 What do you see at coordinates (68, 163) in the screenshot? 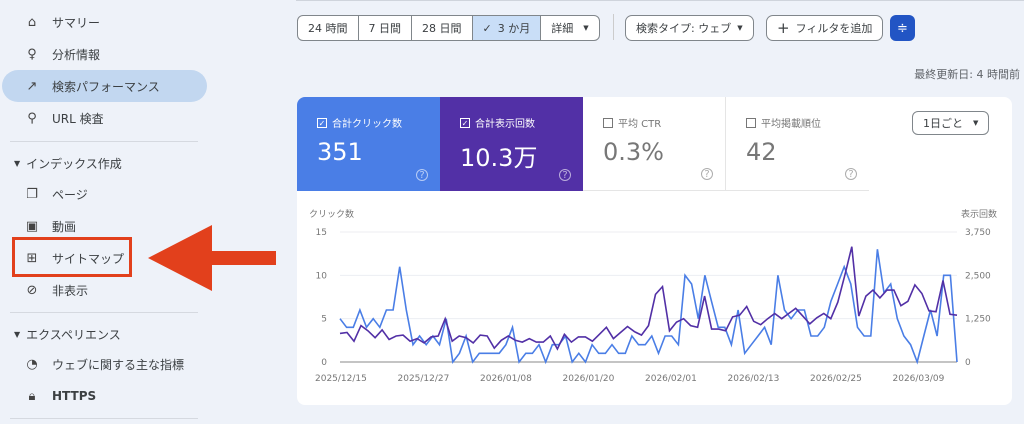
I see `section-indexing: ▼ インデックス作成` at bounding box center [68, 163].